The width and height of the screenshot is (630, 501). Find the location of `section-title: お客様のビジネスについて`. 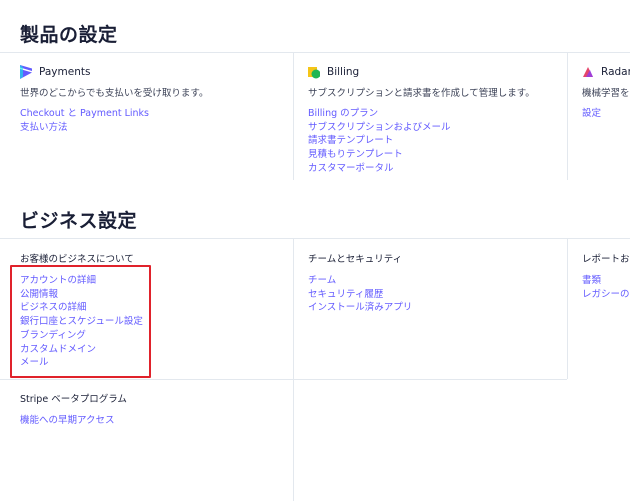

section-title: お客様のビジネスについて is located at coordinates (77, 259).